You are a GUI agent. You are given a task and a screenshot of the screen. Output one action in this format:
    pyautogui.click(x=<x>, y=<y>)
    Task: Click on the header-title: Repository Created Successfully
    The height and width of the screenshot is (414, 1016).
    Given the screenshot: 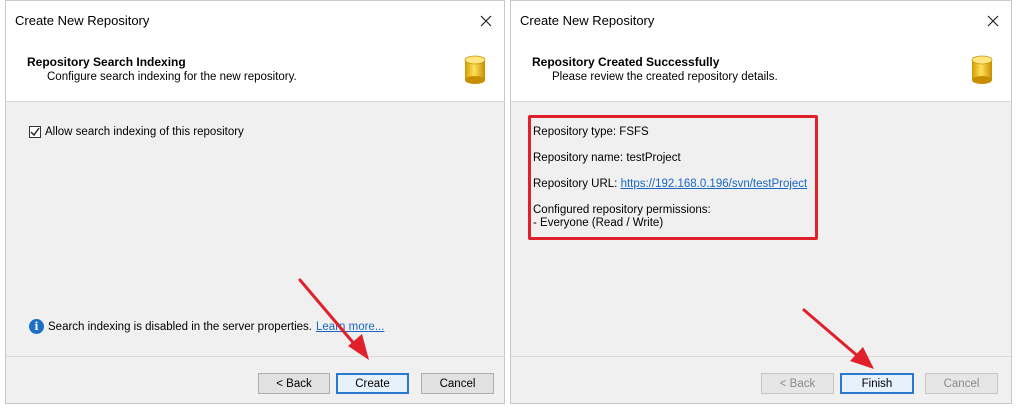 What is the action you would take?
    pyautogui.click(x=626, y=62)
    